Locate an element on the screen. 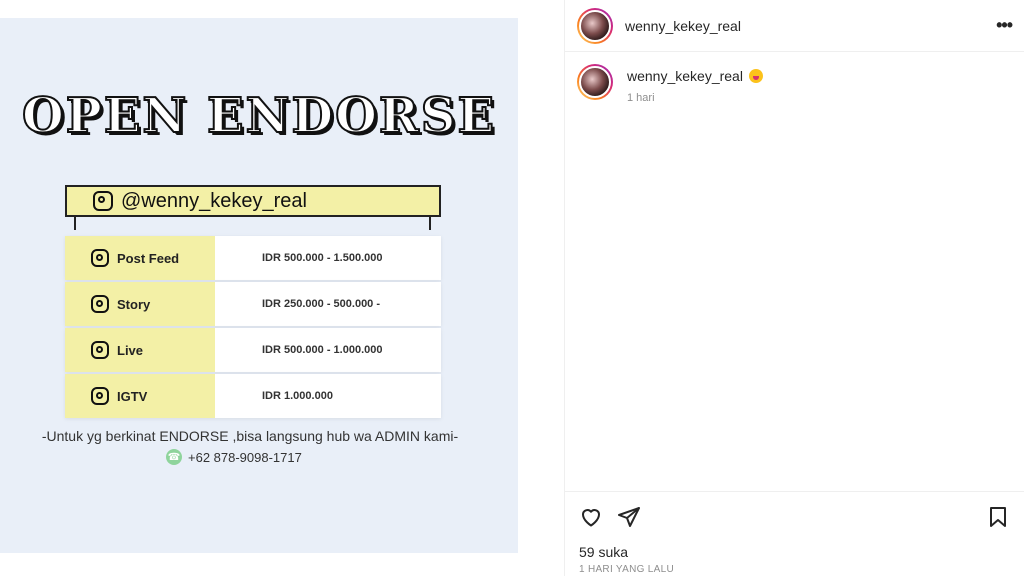 This screenshot has height=576, width=1024. phone-line: ☎ +62 878-9098-1717 is located at coordinates (234, 457).